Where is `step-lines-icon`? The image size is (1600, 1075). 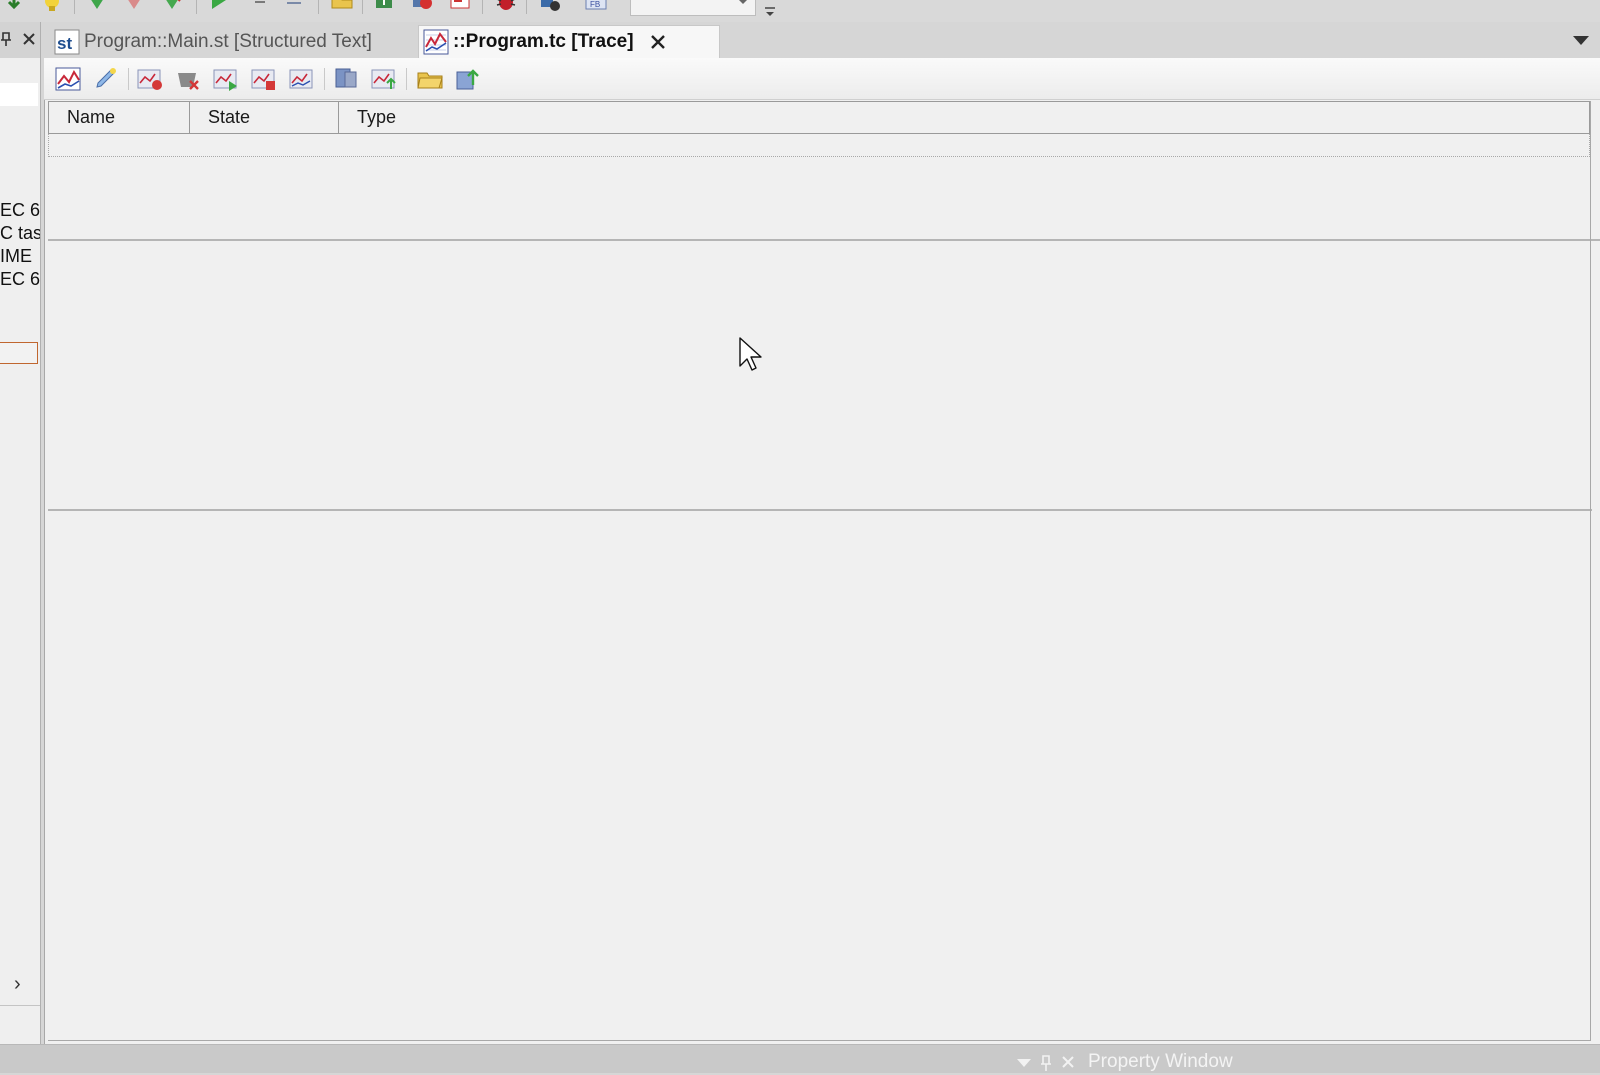
step-lines-icon is located at coordinates (257, 6).